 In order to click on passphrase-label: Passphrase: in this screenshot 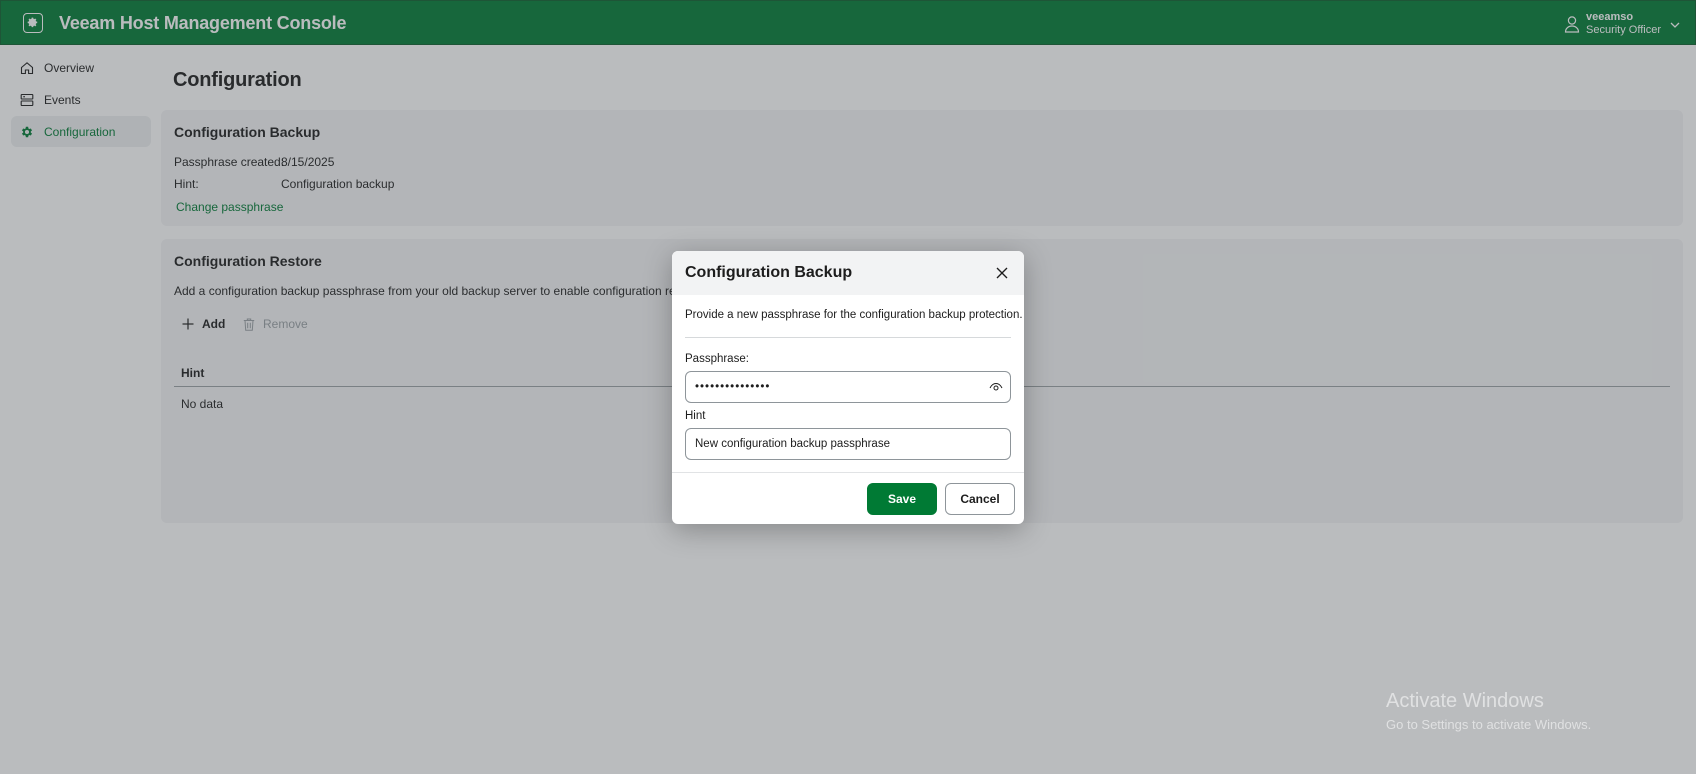, I will do `click(717, 359)`.